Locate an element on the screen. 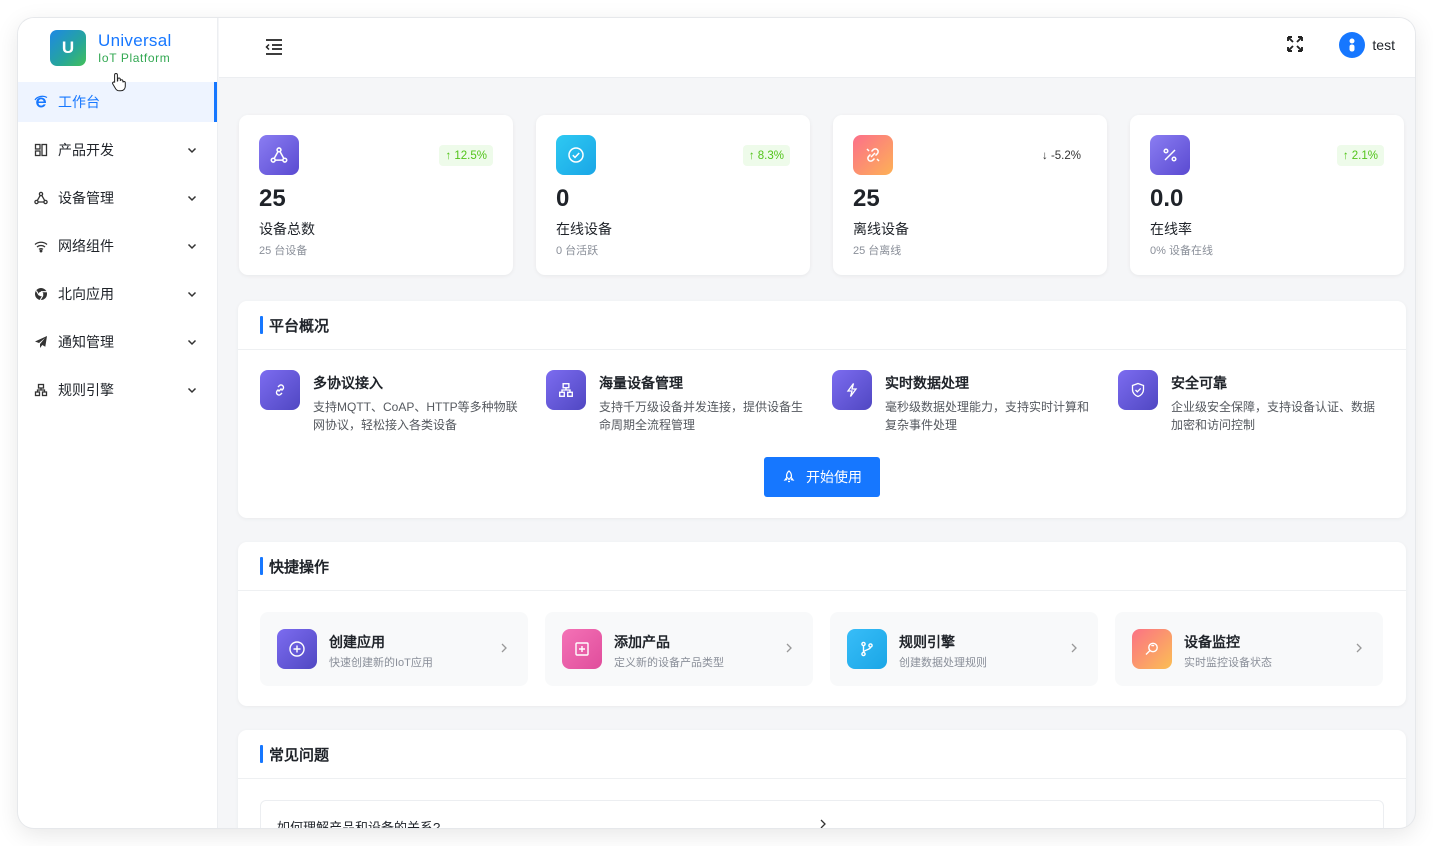  stat-sub: 0% 设备在线 is located at coordinates (1181, 251).